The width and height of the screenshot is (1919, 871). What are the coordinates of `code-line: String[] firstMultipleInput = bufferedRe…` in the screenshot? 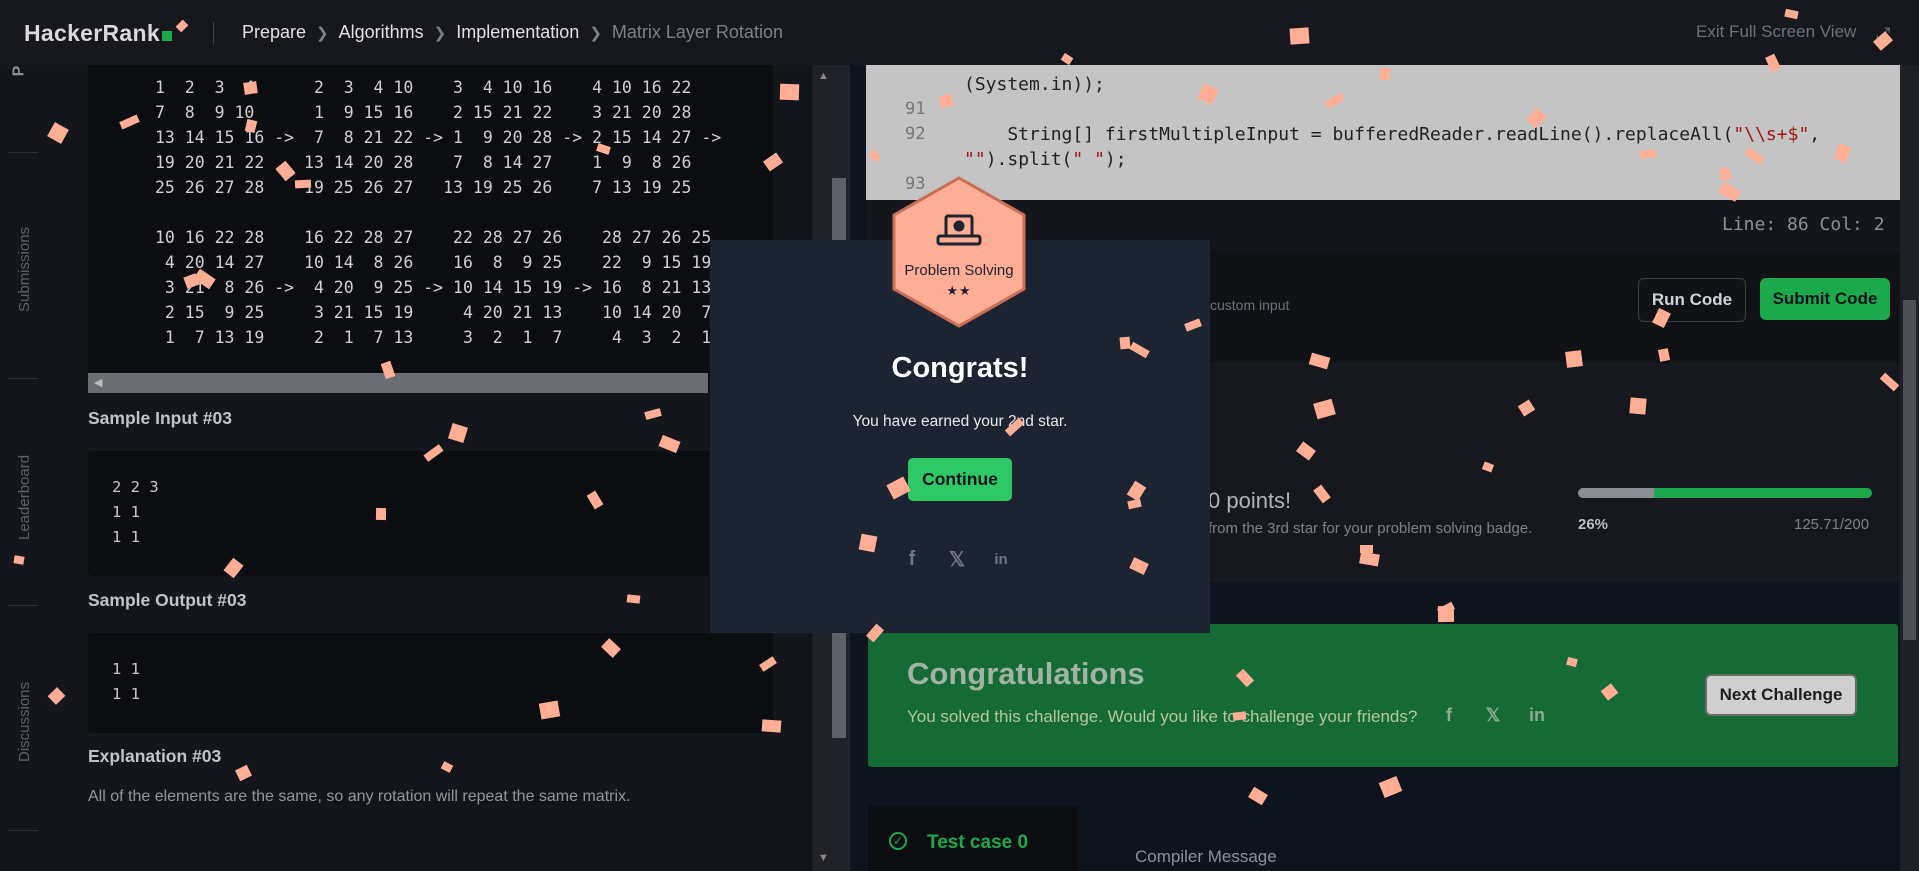 It's located at (1392, 134).